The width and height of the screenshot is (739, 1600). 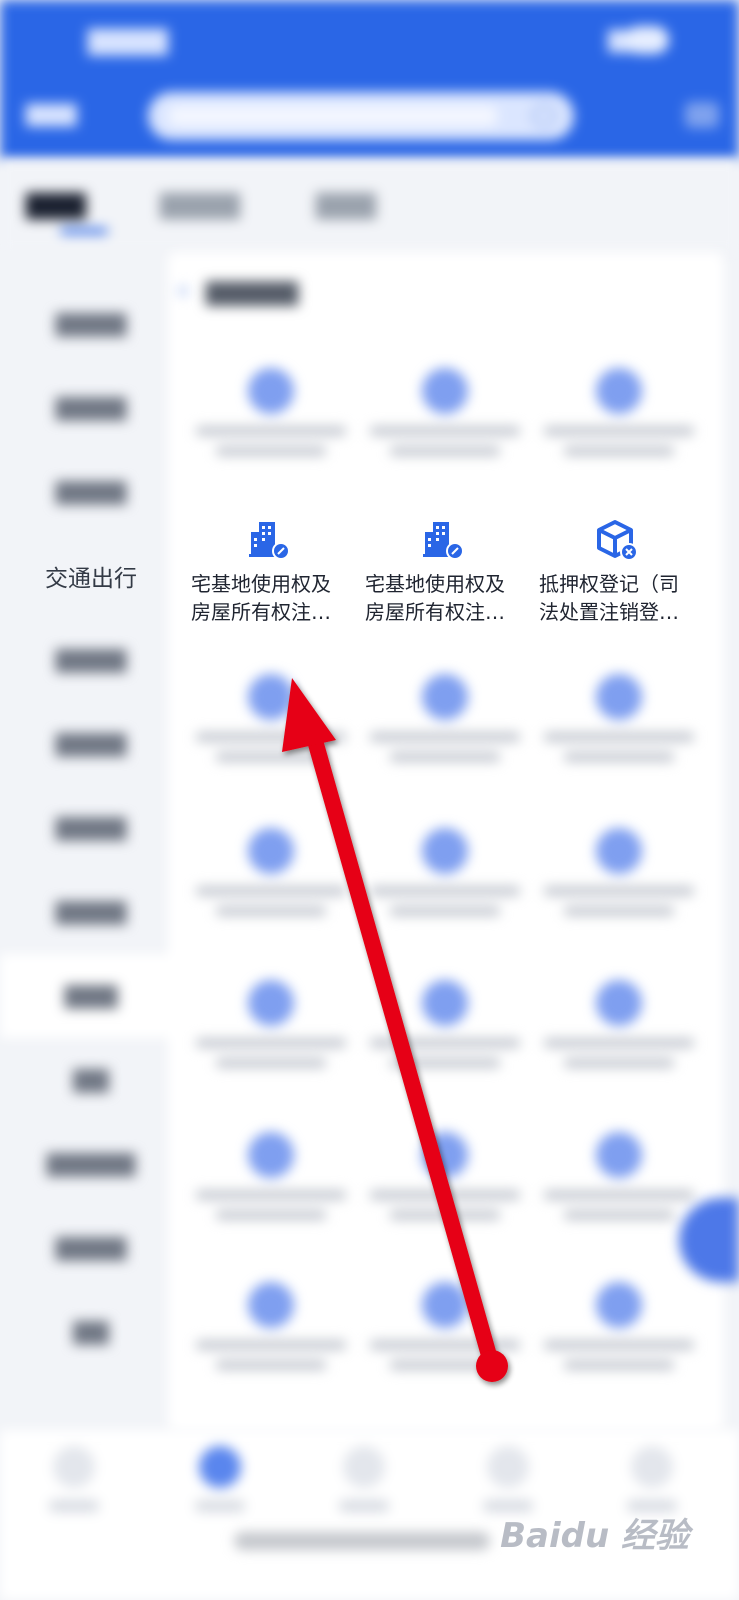 I want to click on home-indicator, so click(x=362, y=1541).